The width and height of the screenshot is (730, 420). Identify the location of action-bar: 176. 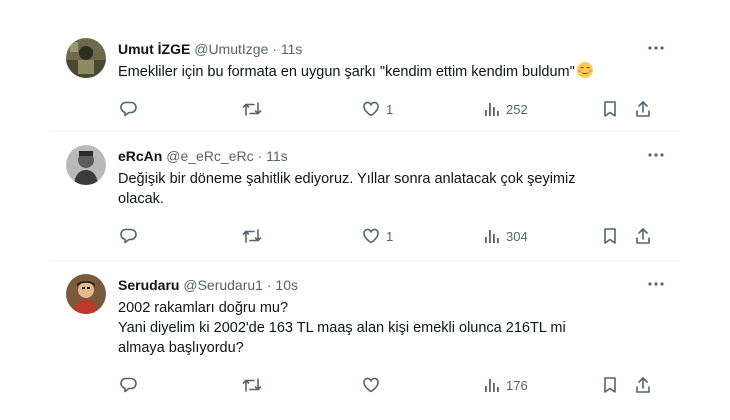
(388, 385).